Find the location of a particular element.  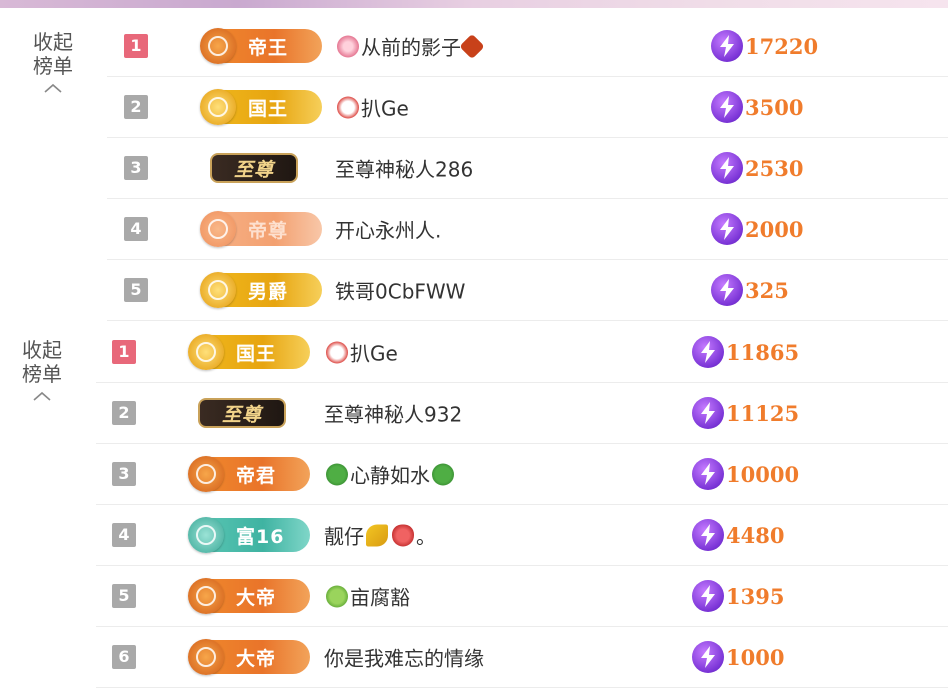

badge-label: 富16 is located at coordinates (260, 536).